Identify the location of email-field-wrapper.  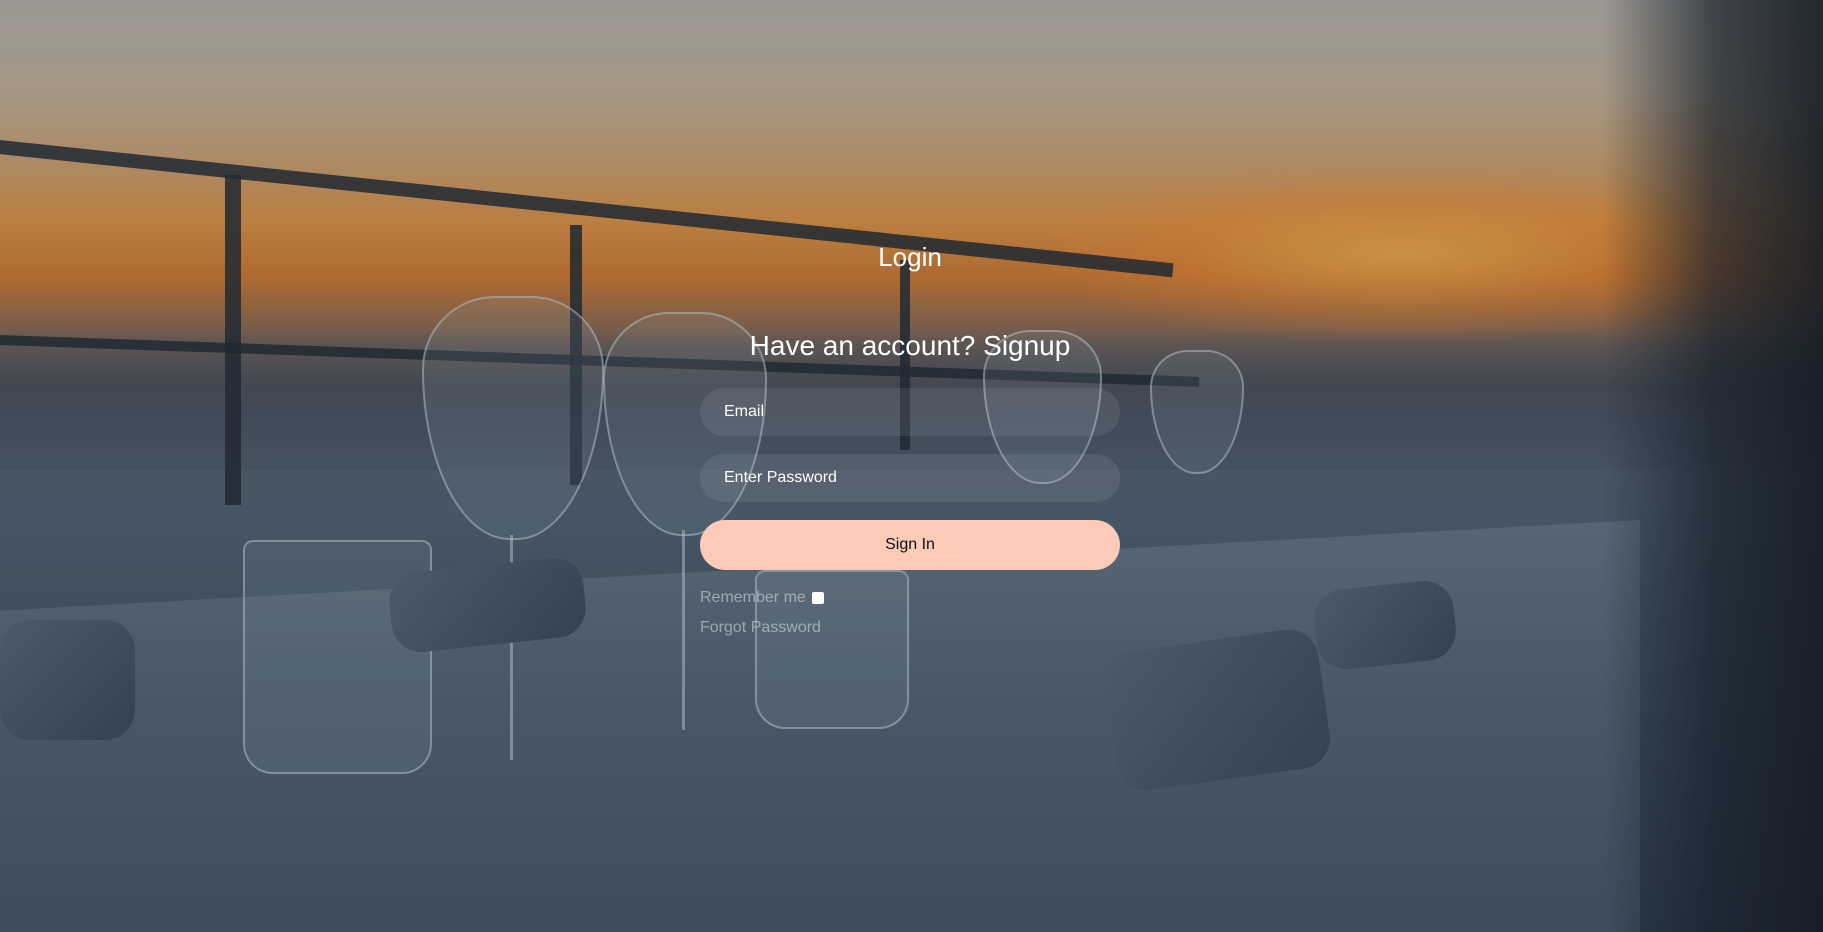
(910, 412).